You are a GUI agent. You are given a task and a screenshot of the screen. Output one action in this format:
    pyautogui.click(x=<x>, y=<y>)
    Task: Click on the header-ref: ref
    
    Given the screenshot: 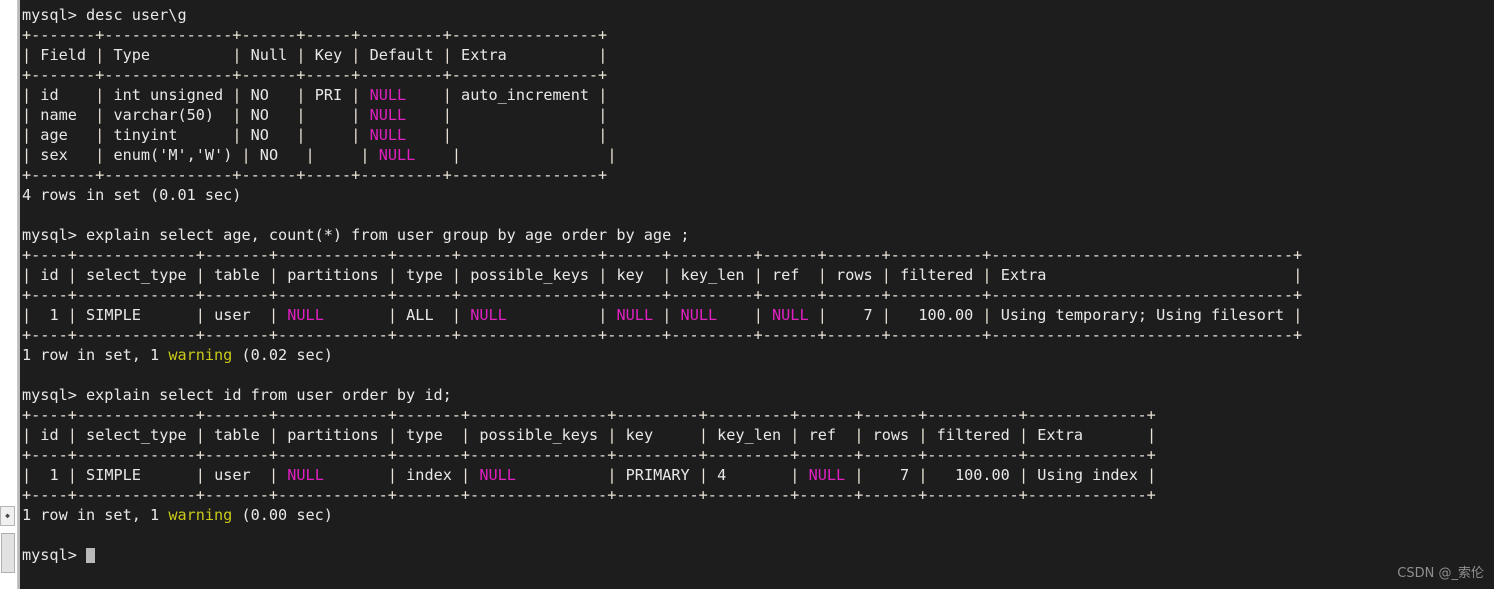 What is the action you would take?
    pyautogui.click(x=790, y=275)
    